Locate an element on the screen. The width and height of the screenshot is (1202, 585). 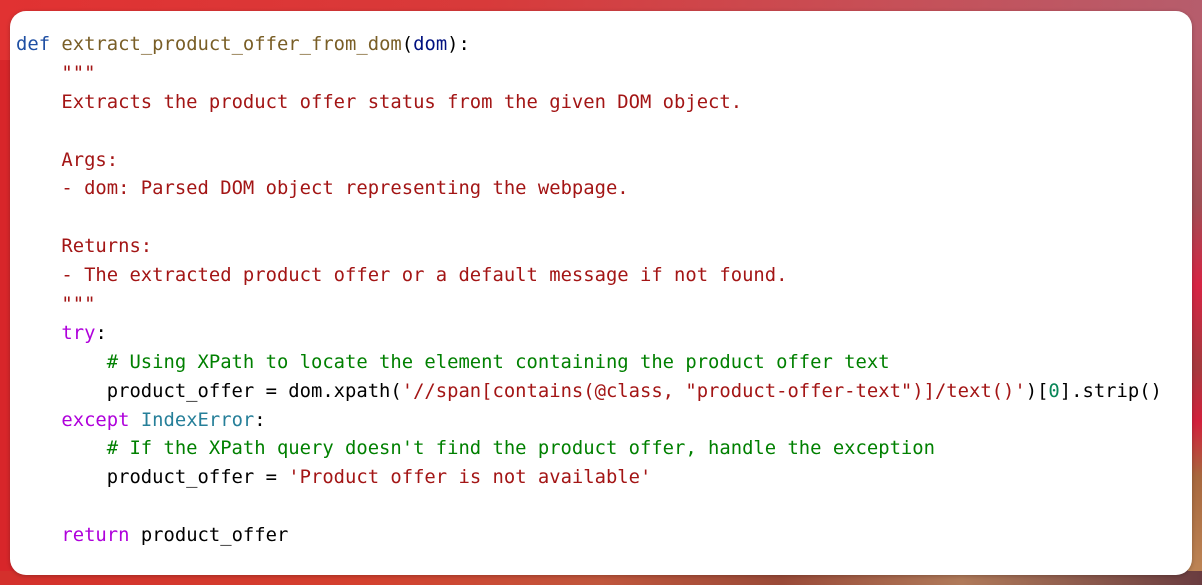
keyword-token: def is located at coordinates (33, 44).